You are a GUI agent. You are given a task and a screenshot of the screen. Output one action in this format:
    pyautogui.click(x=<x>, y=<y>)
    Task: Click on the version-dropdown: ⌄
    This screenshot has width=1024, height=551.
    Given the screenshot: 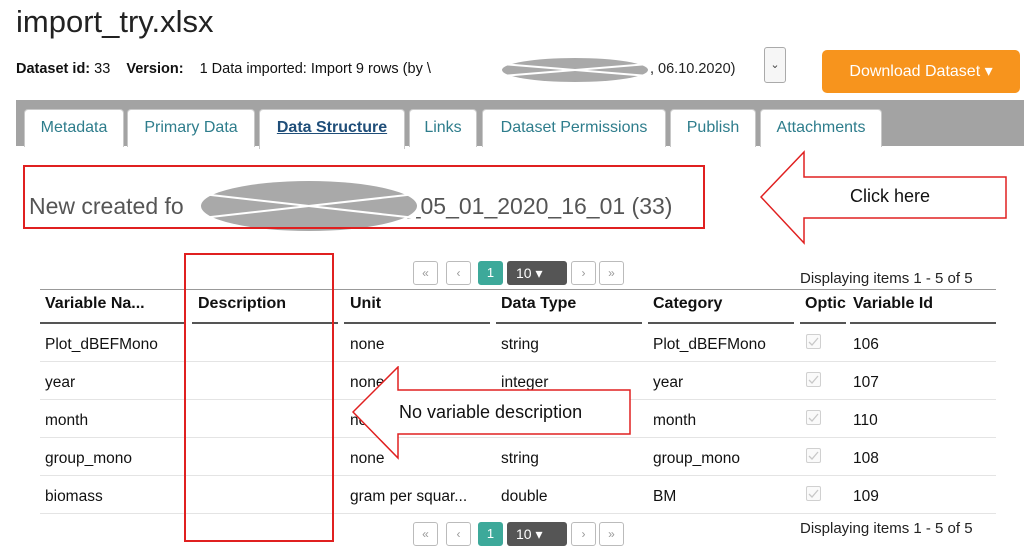 What is the action you would take?
    pyautogui.click(x=775, y=65)
    